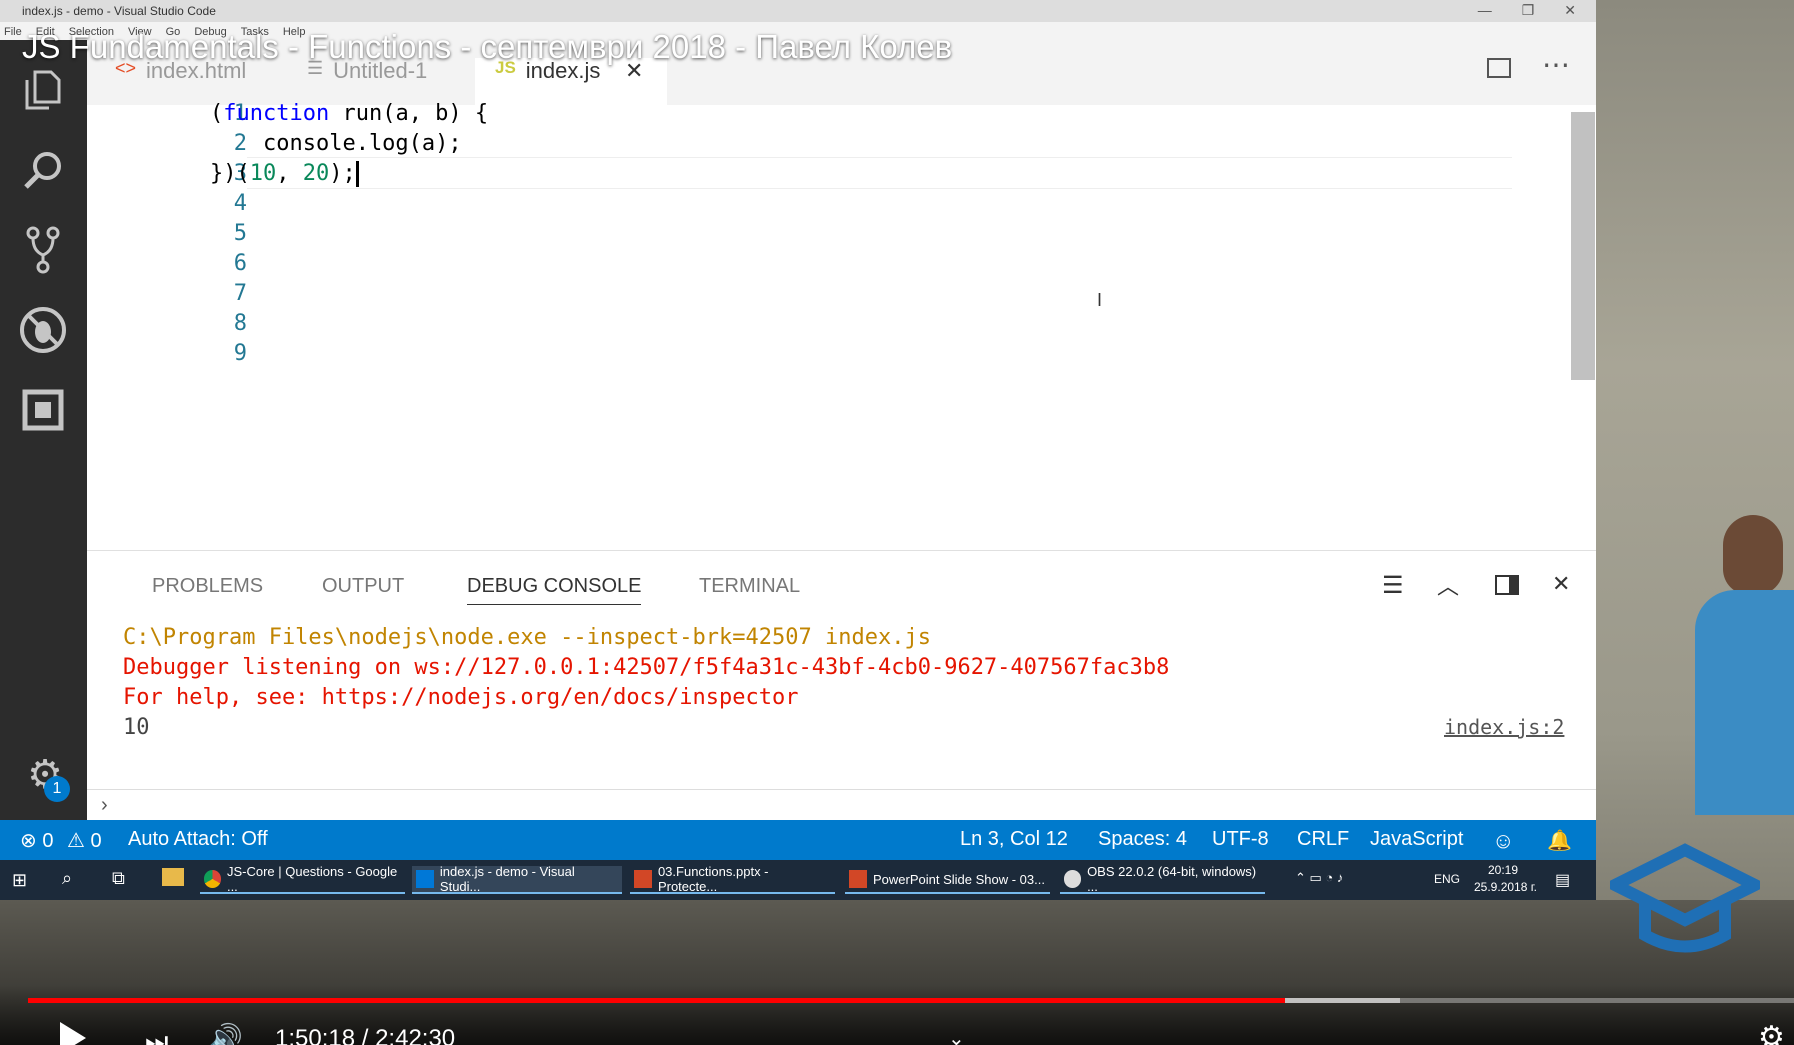  What do you see at coordinates (1073, 879) in the screenshot?
I see `obs-icon` at bounding box center [1073, 879].